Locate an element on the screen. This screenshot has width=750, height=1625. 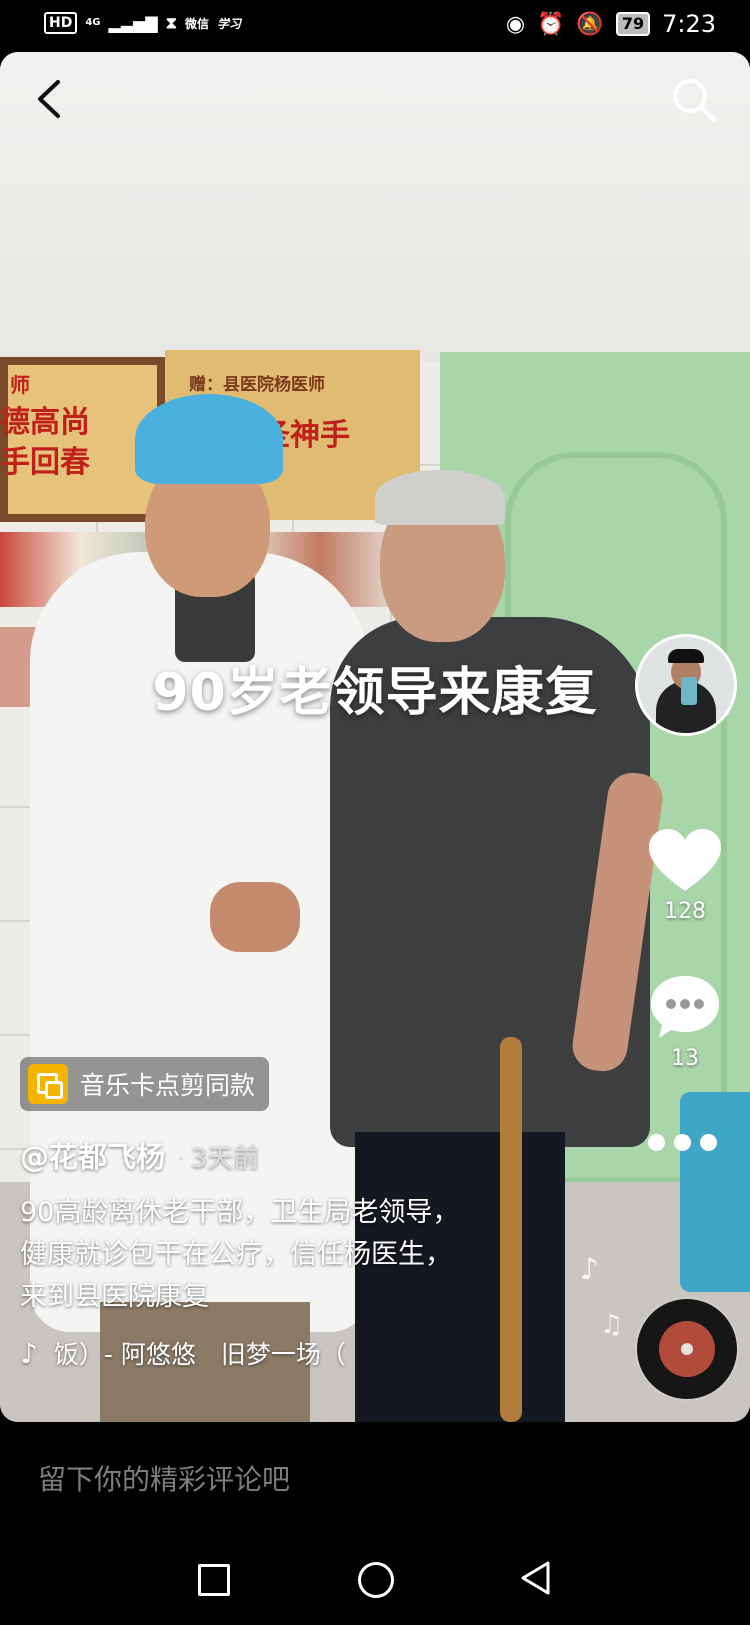
music-info: ♪ 饭）- 阿悠悠 旧梦一场（ is located at coordinates (183, 1353).